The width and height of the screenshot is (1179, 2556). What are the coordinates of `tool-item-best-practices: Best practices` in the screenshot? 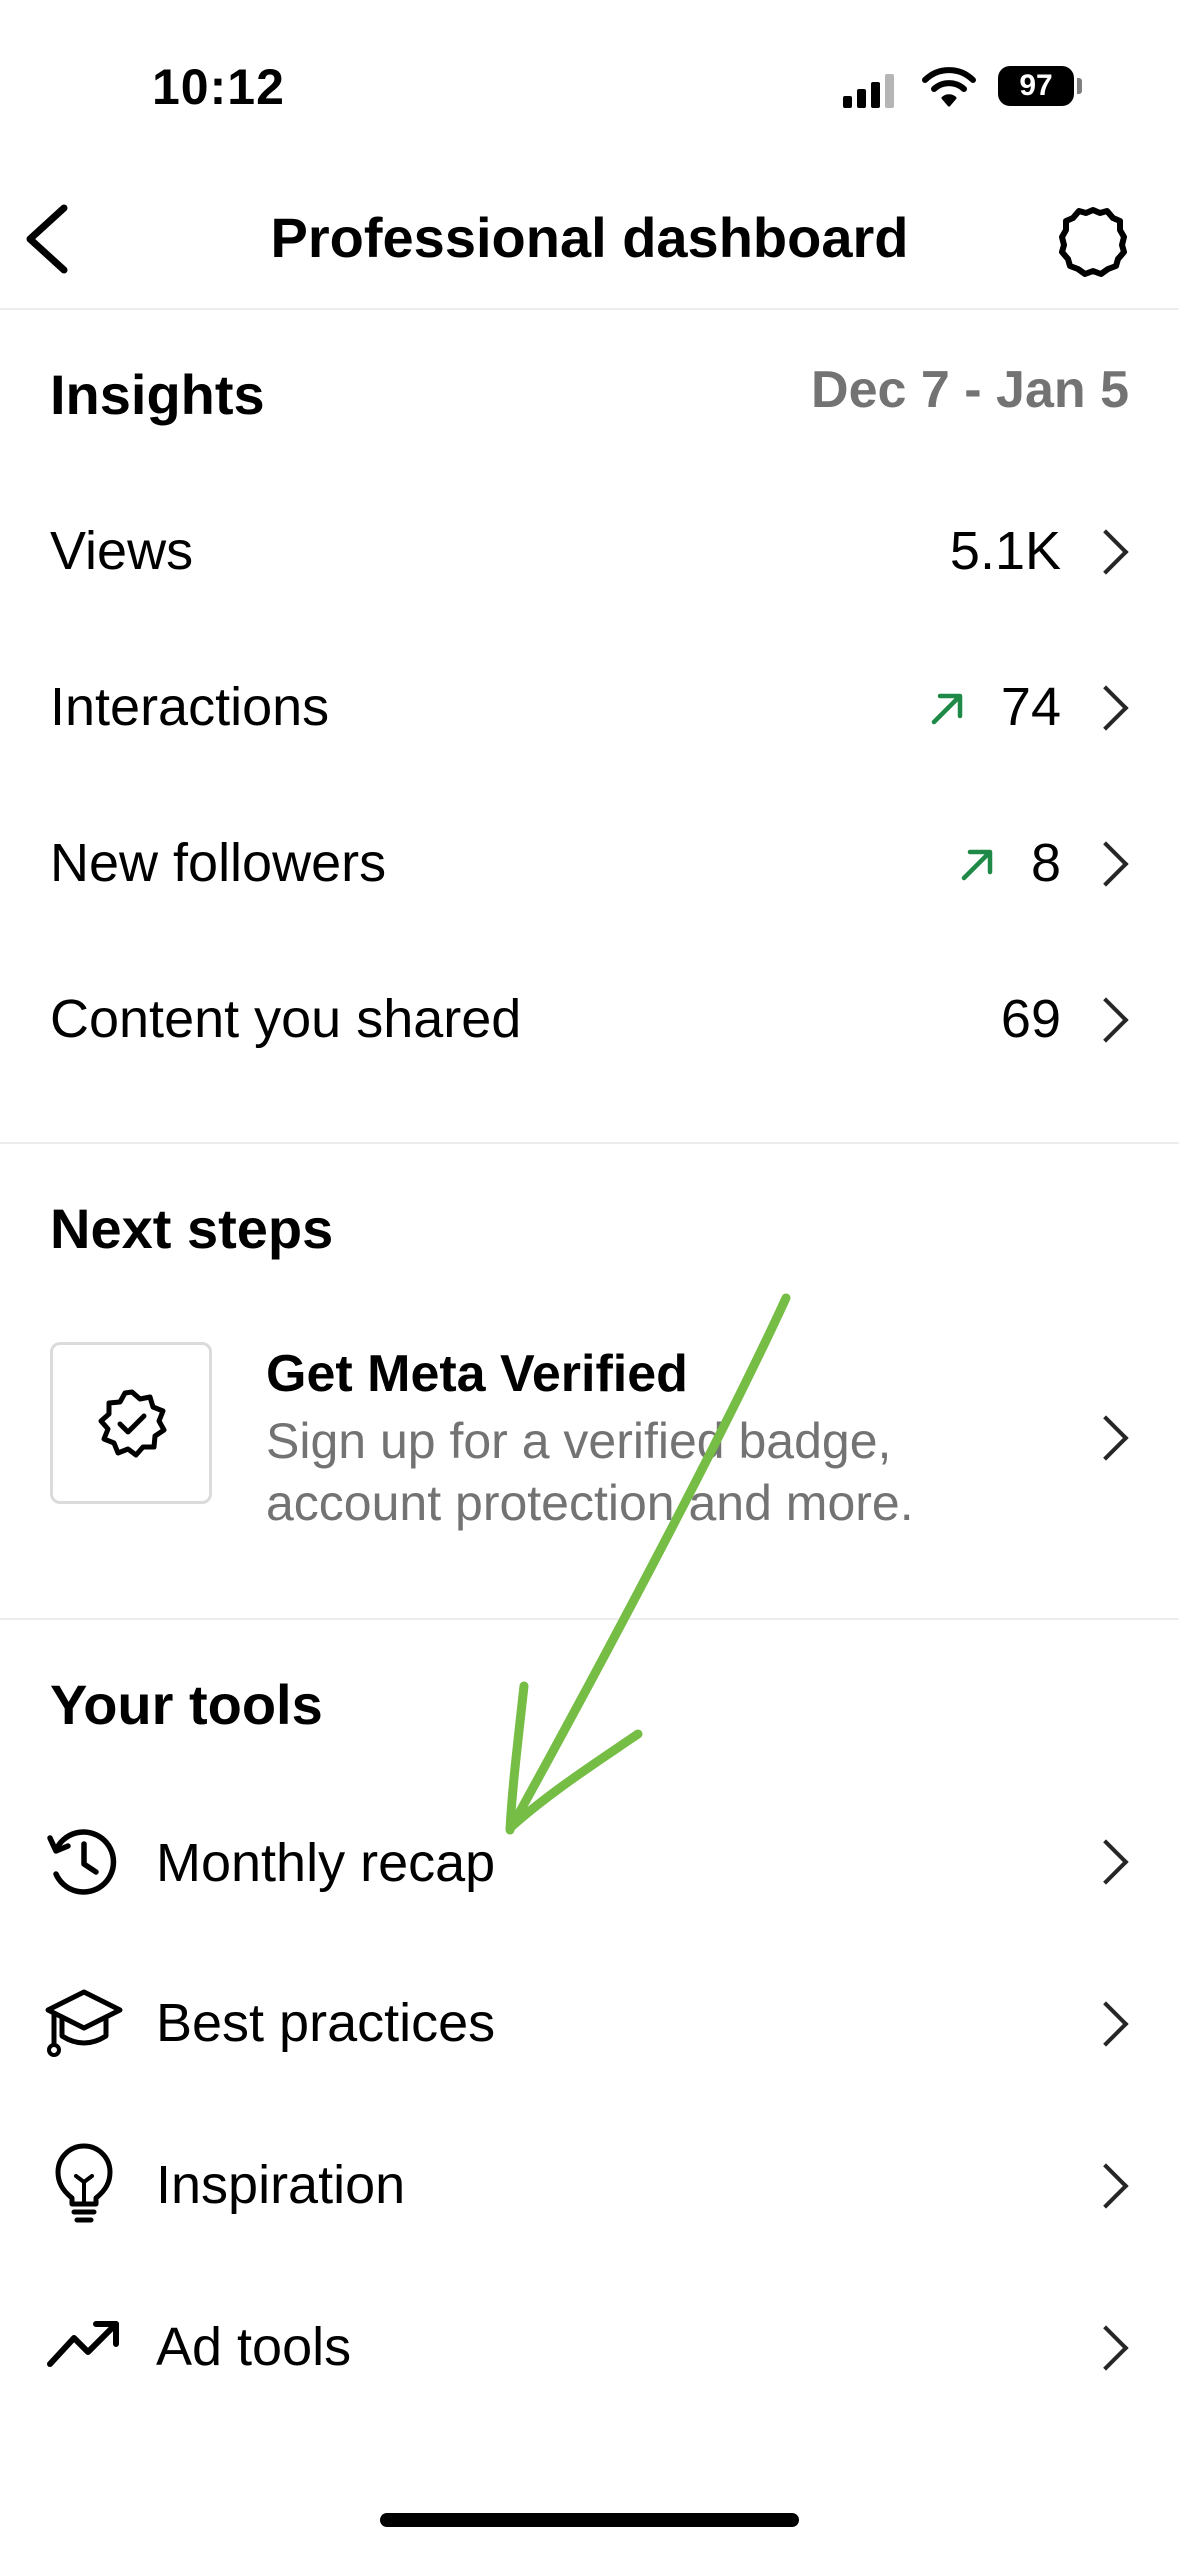 It's located at (589, 2022).